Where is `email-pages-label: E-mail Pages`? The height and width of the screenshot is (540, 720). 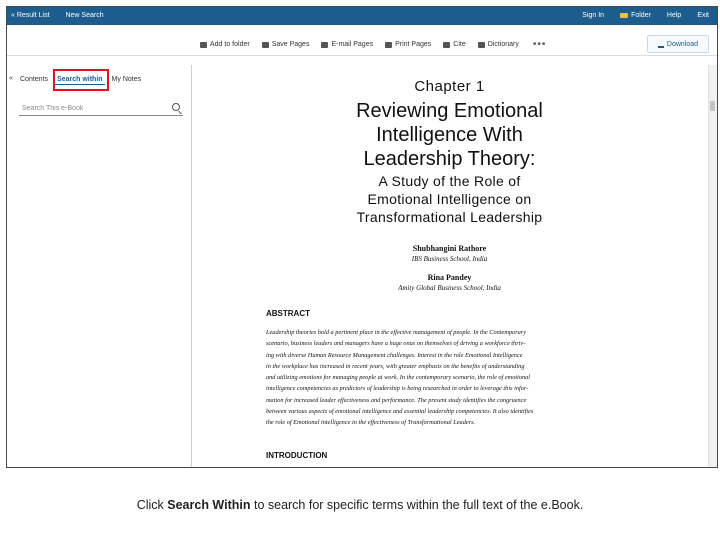 email-pages-label: E-mail Pages is located at coordinates (352, 44).